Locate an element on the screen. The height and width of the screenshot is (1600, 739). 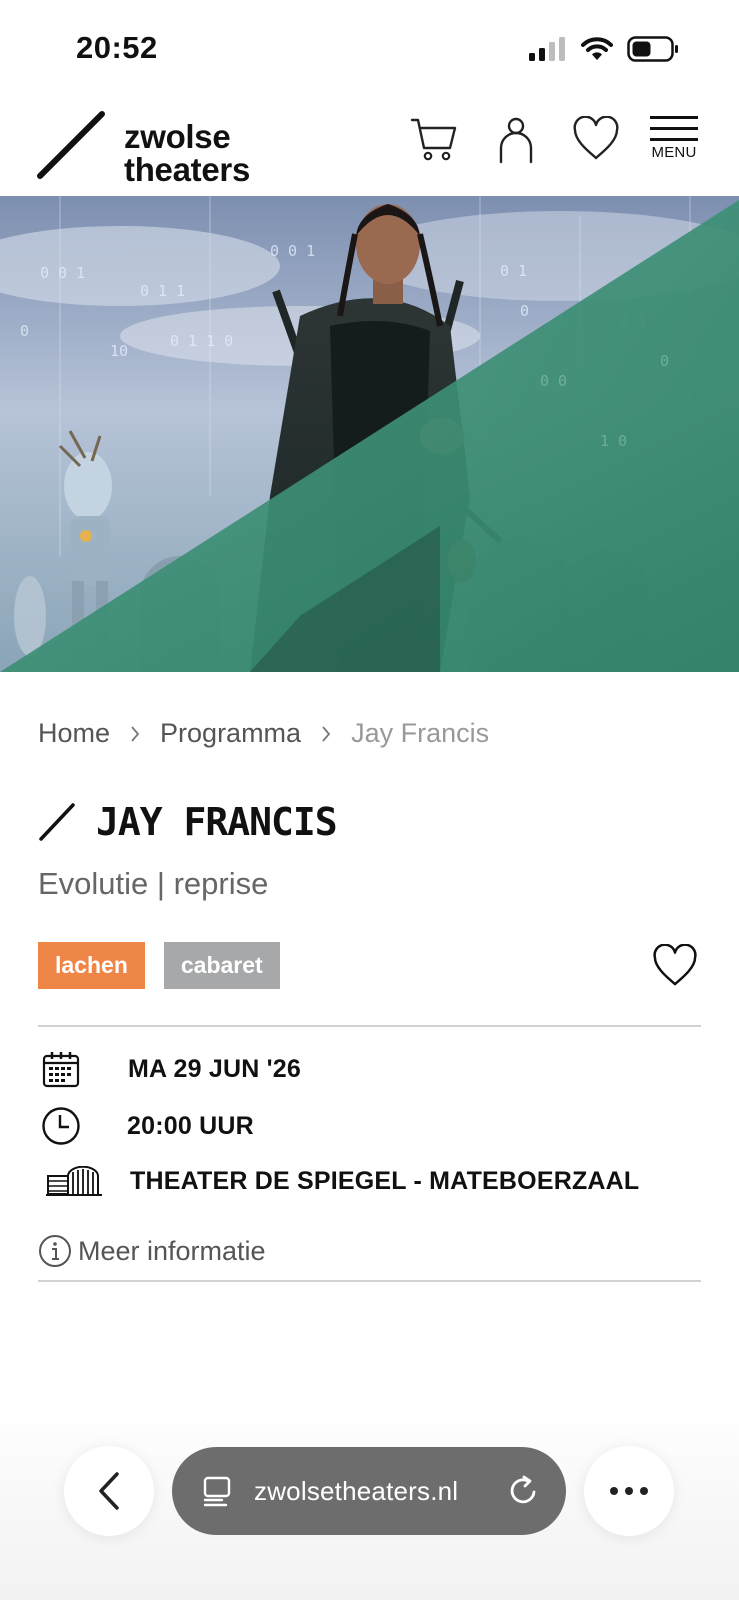
logo-slash-mark is located at coordinates (71, 145).